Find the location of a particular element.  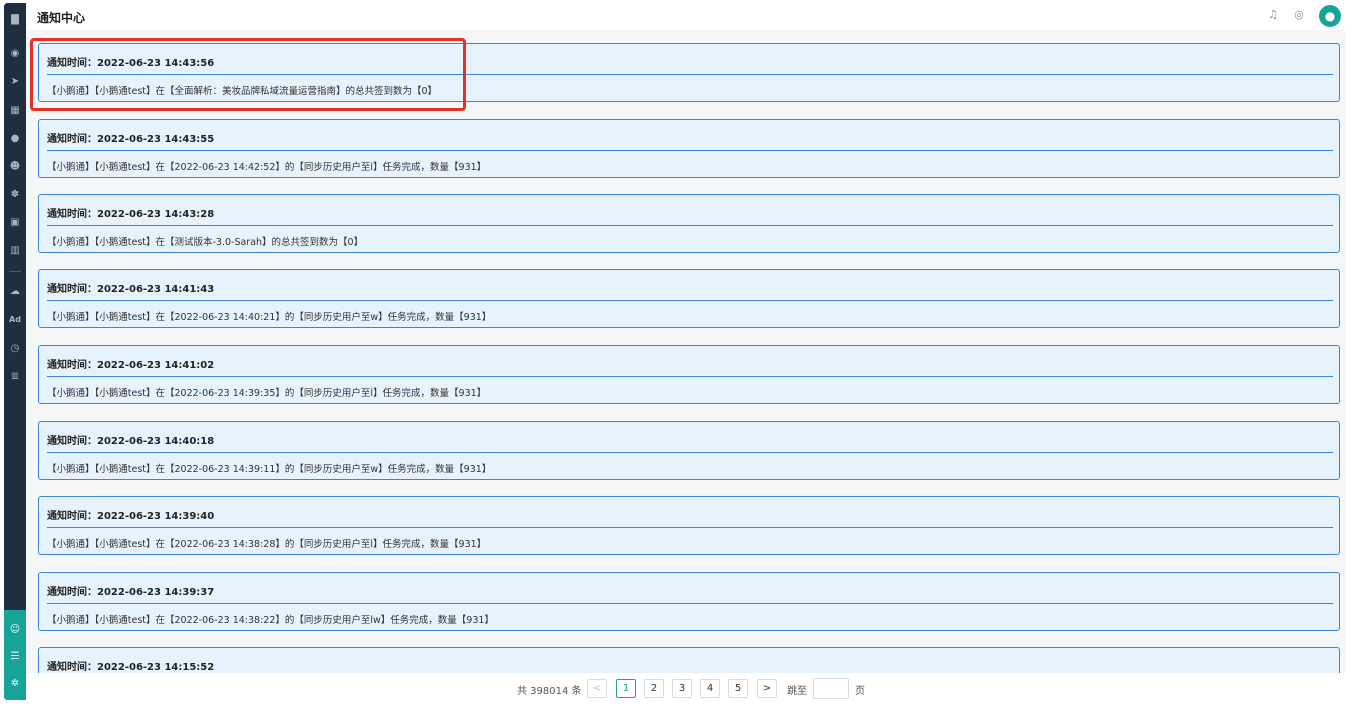

page-button-4: 4 is located at coordinates (710, 688).